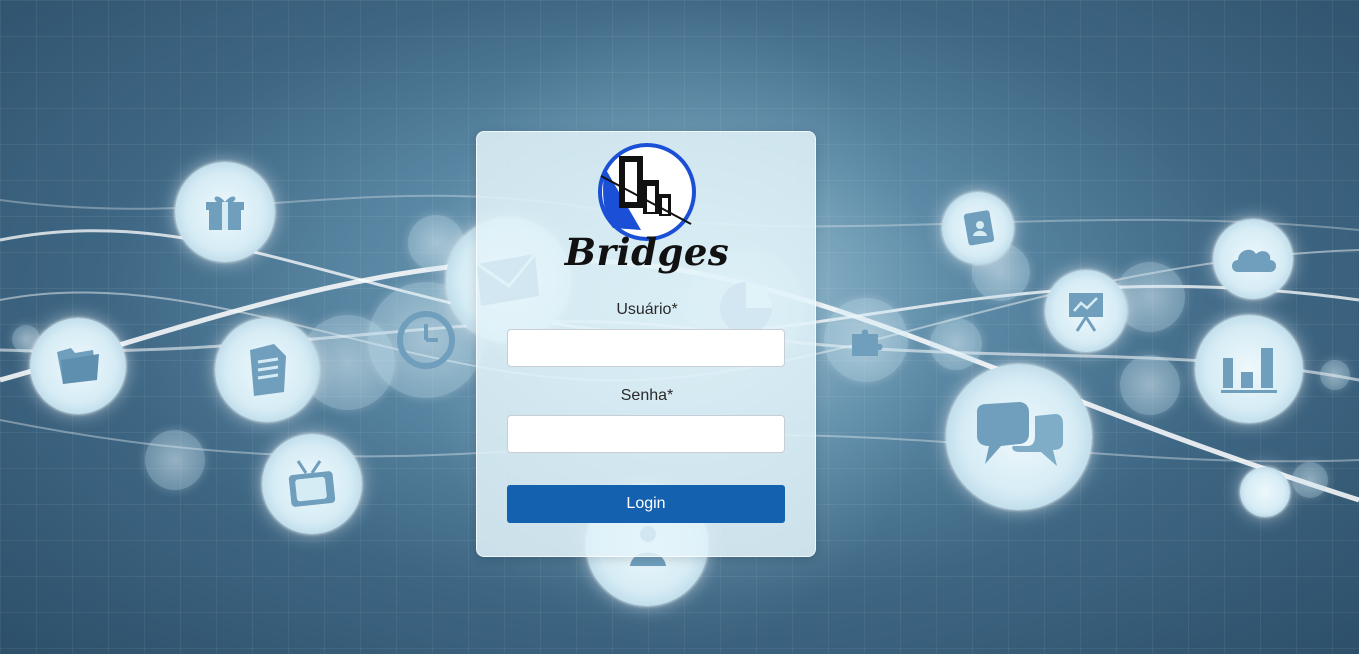 The height and width of the screenshot is (654, 1359). I want to click on chat-bubble, so click(1019, 437).